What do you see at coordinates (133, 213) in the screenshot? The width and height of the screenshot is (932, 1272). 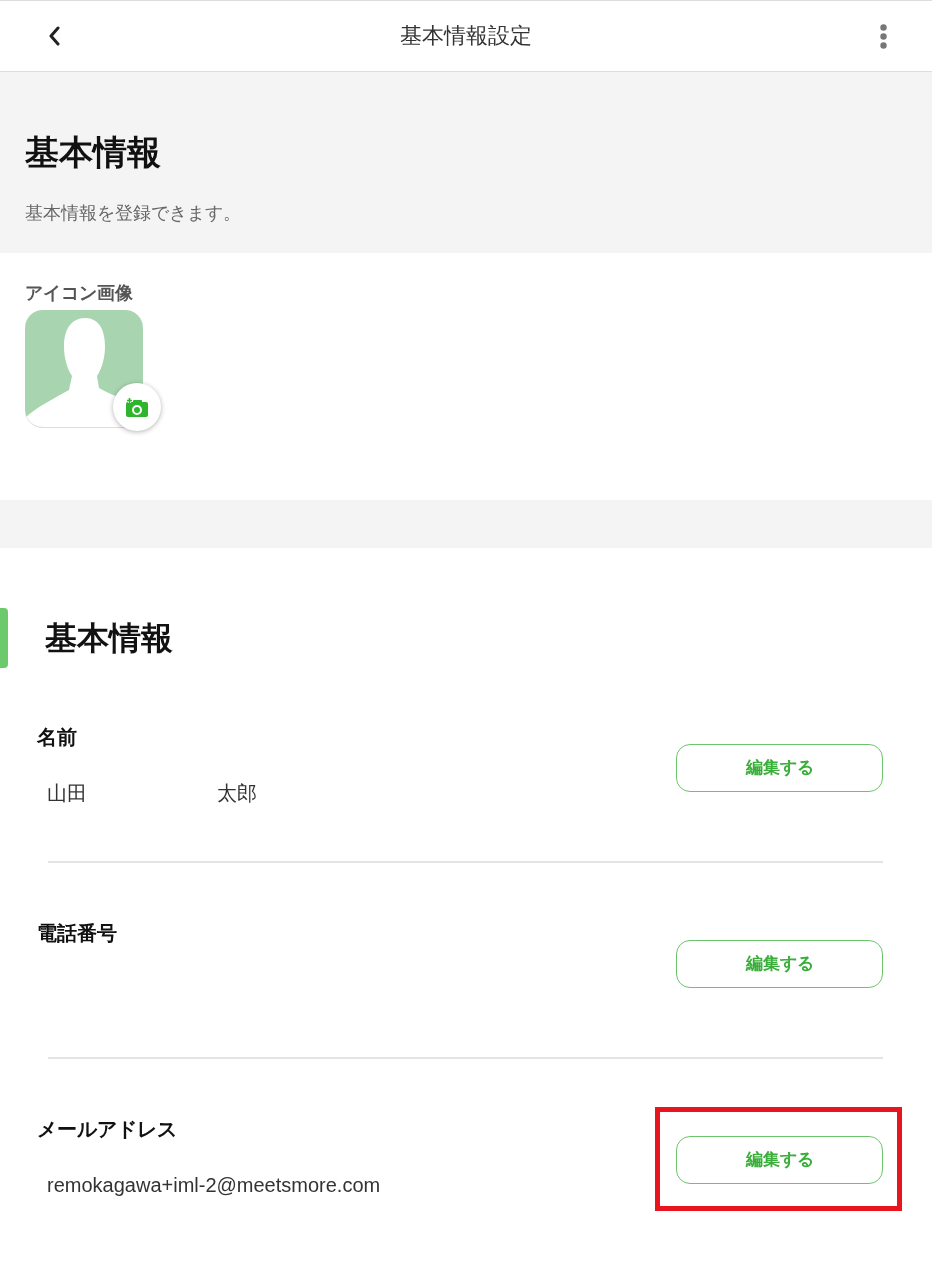 I see `section-description: 基本情報を登録できます。` at bounding box center [133, 213].